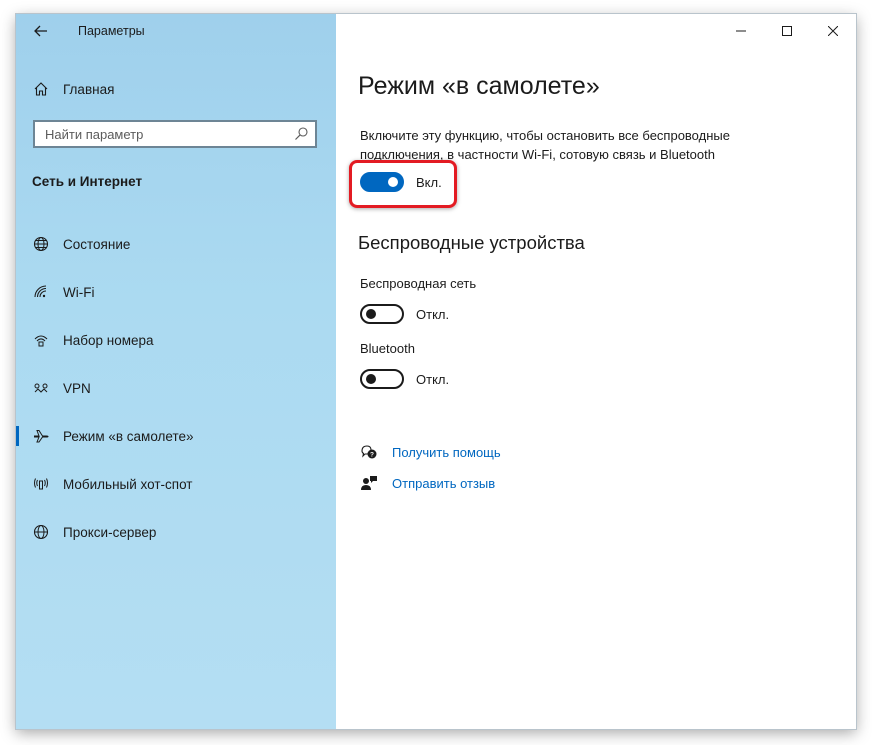  I want to click on maximize-icon, so click(787, 31).